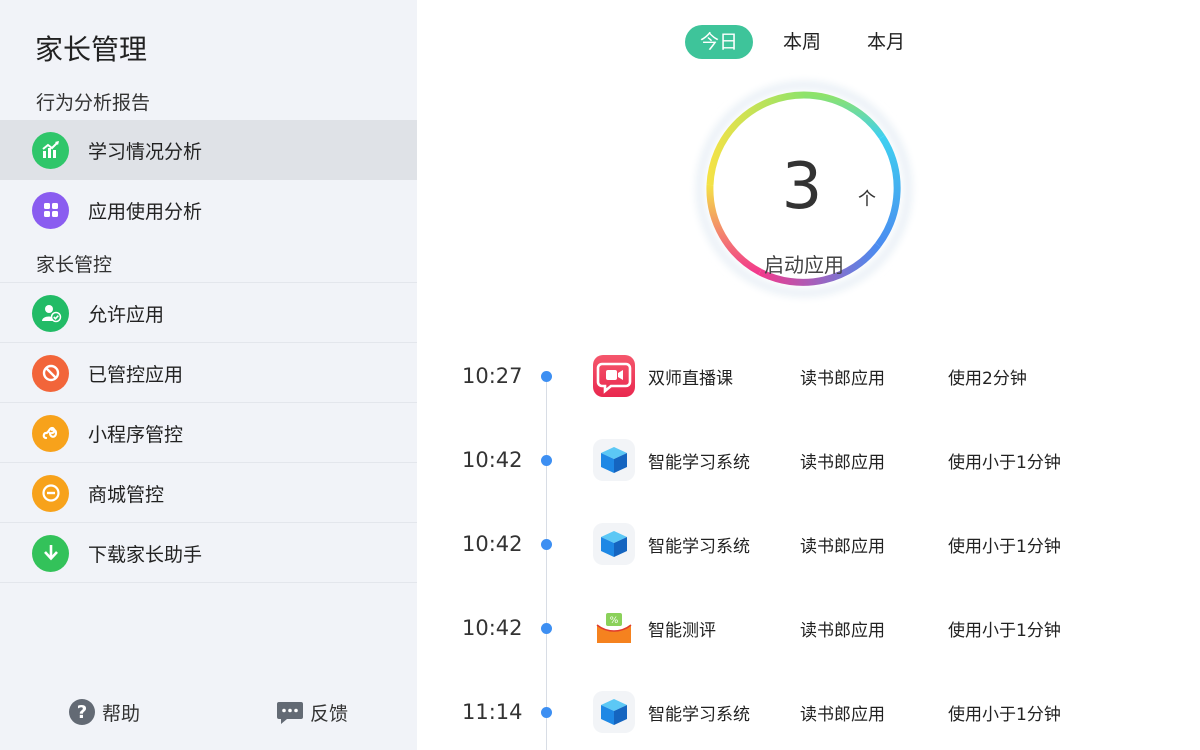  I want to click on sidebar-item-study-analysis: 学习情况分析, so click(208, 150).